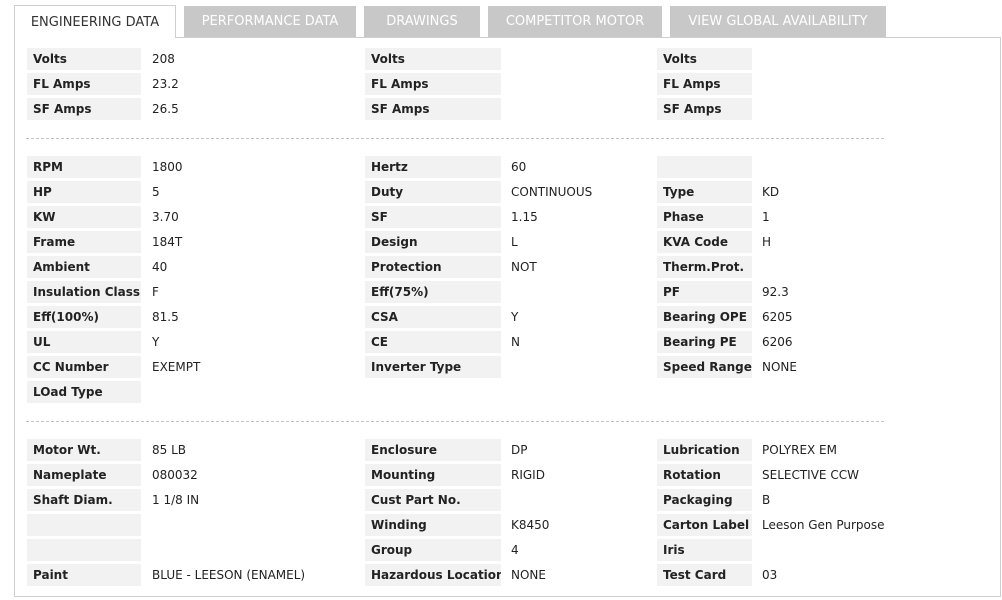 The height and width of the screenshot is (600, 1002). I want to click on spec-value: CONTINUOUS, so click(552, 192).